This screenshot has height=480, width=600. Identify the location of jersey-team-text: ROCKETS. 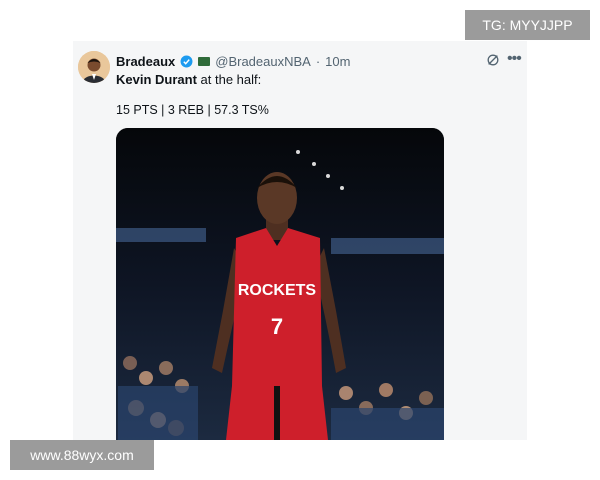
(277, 290).